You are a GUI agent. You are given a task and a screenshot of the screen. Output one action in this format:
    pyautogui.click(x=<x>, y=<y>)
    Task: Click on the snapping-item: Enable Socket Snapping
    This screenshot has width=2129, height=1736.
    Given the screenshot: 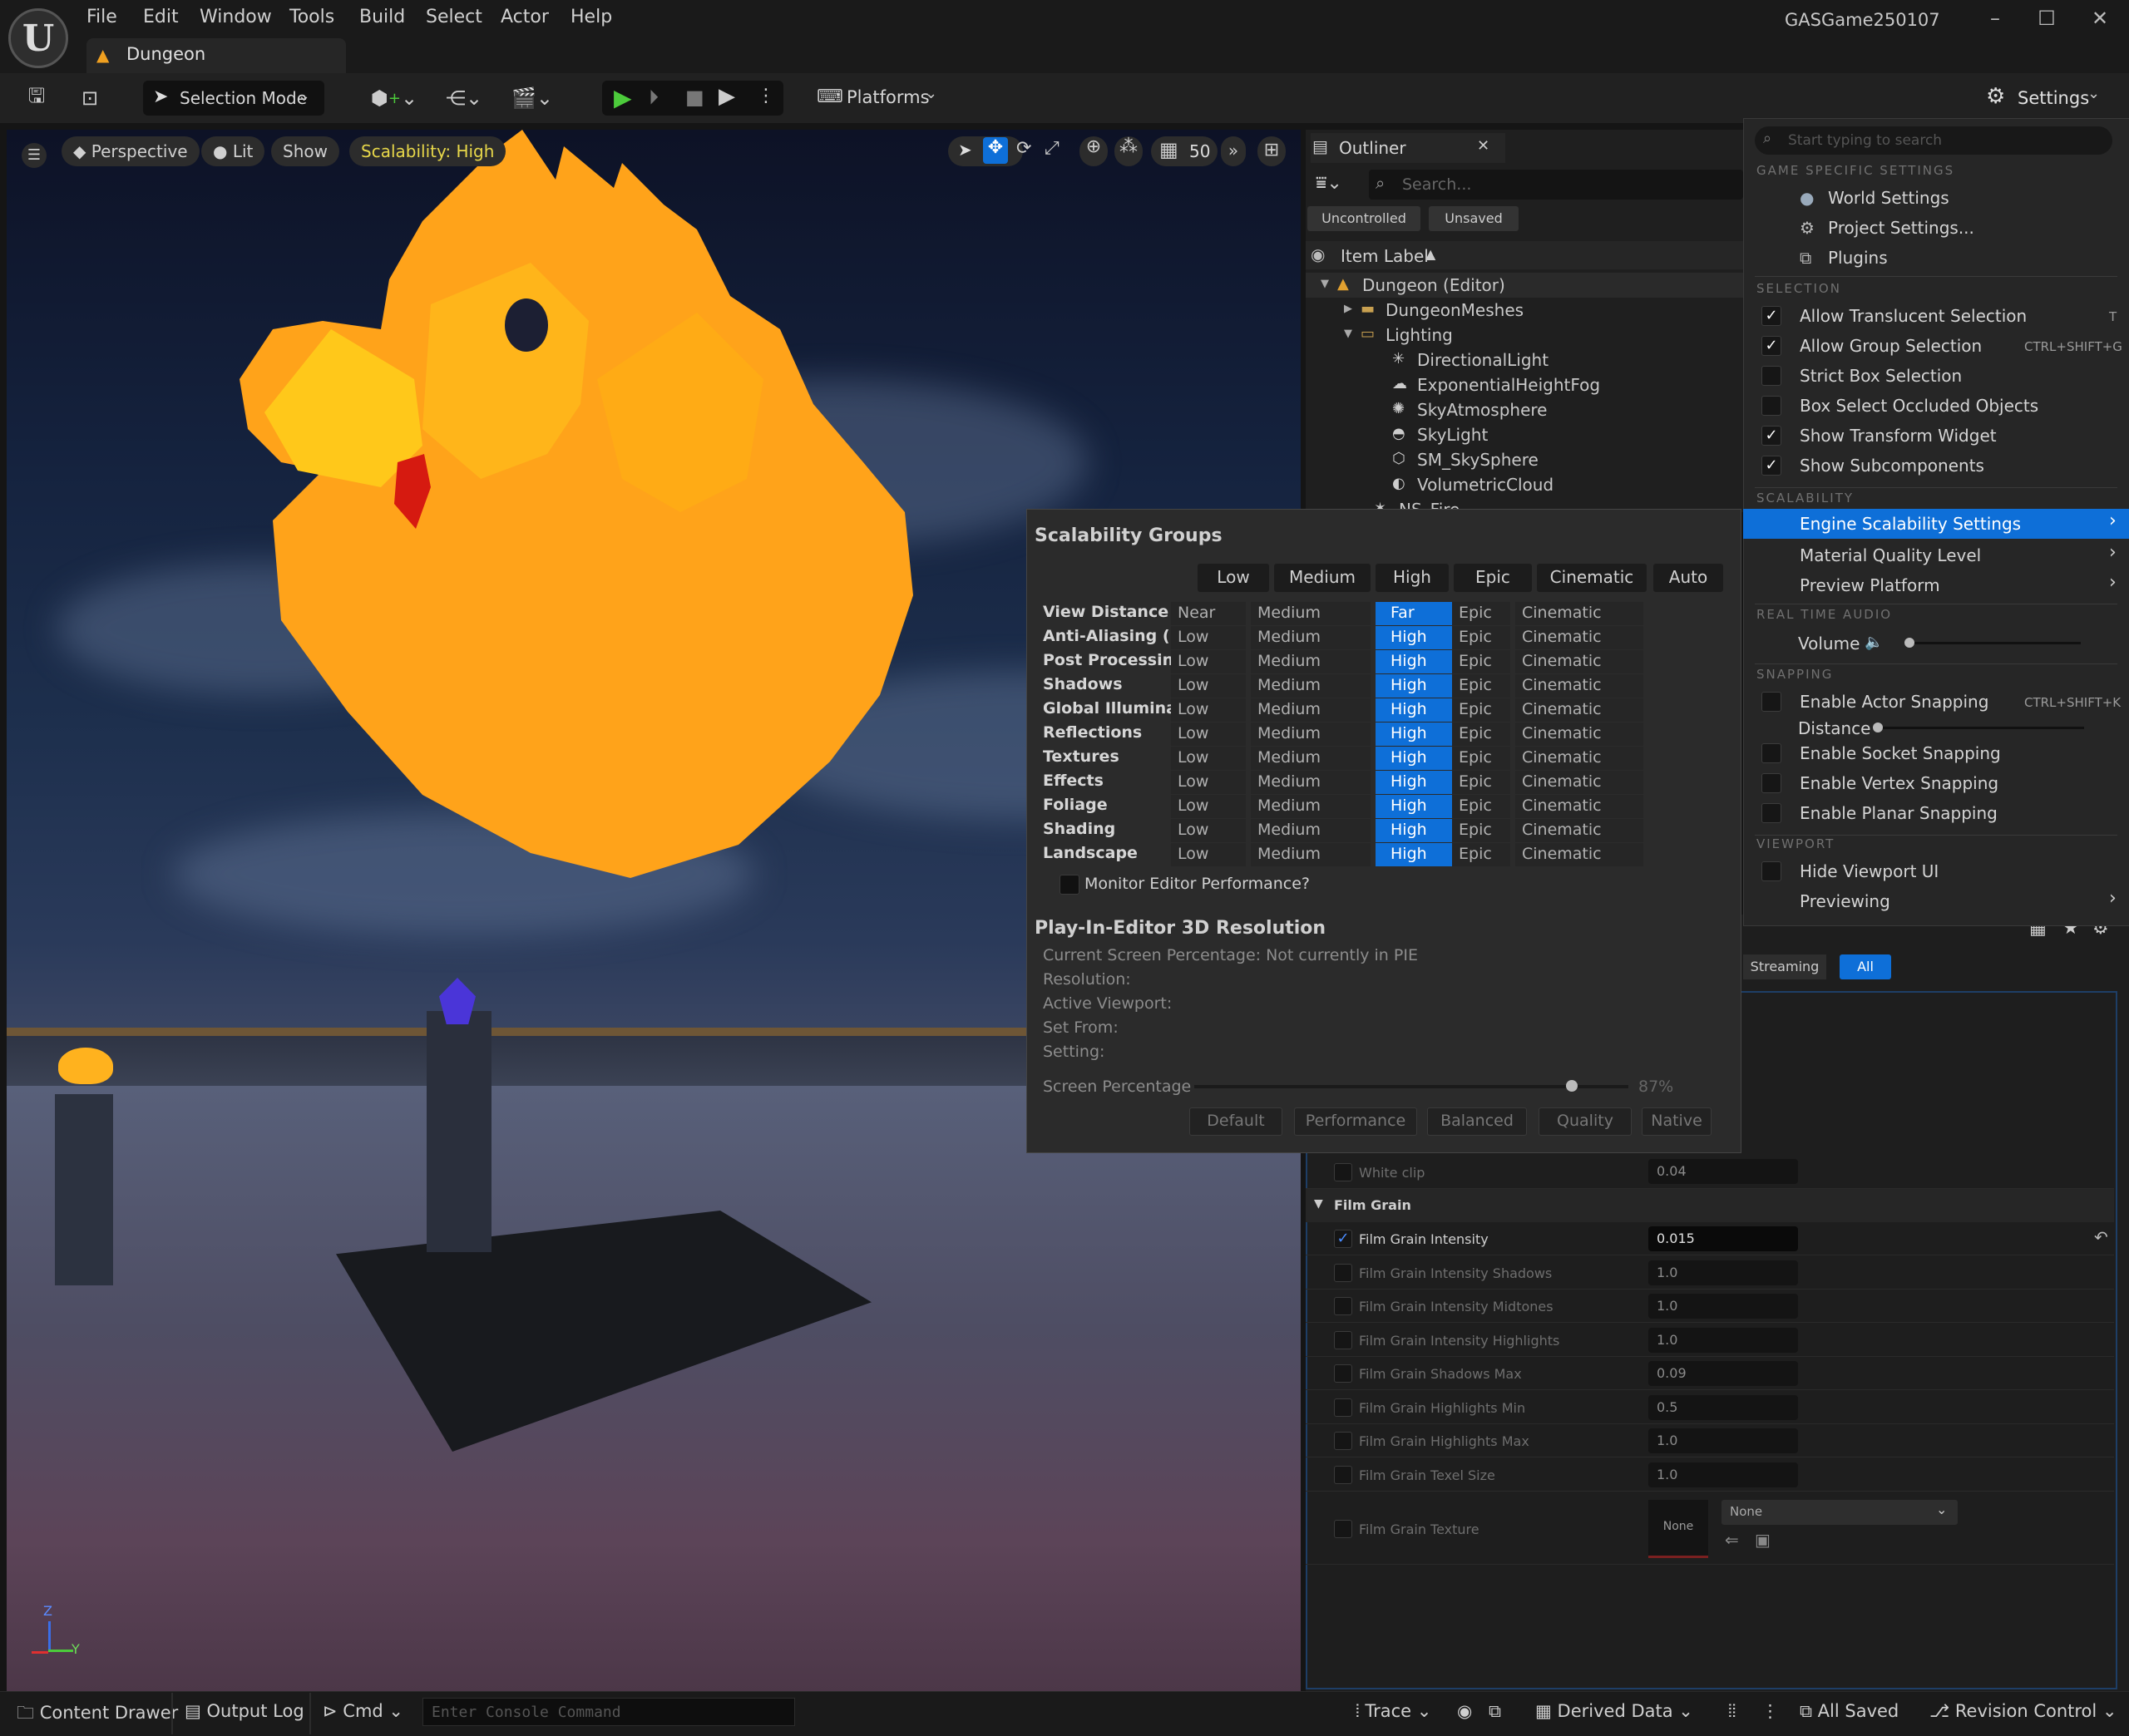 What is the action you would take?
    pyautogui.click(x=1900, y=753)
    